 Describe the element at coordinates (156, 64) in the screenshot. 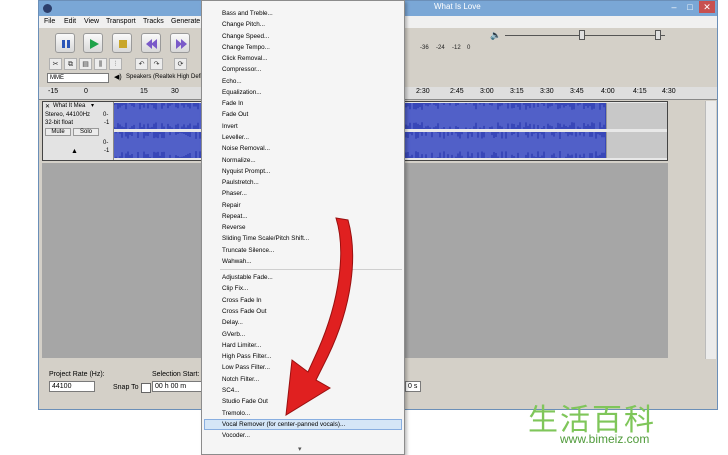

I see `redo-icon: ↷` at that location.